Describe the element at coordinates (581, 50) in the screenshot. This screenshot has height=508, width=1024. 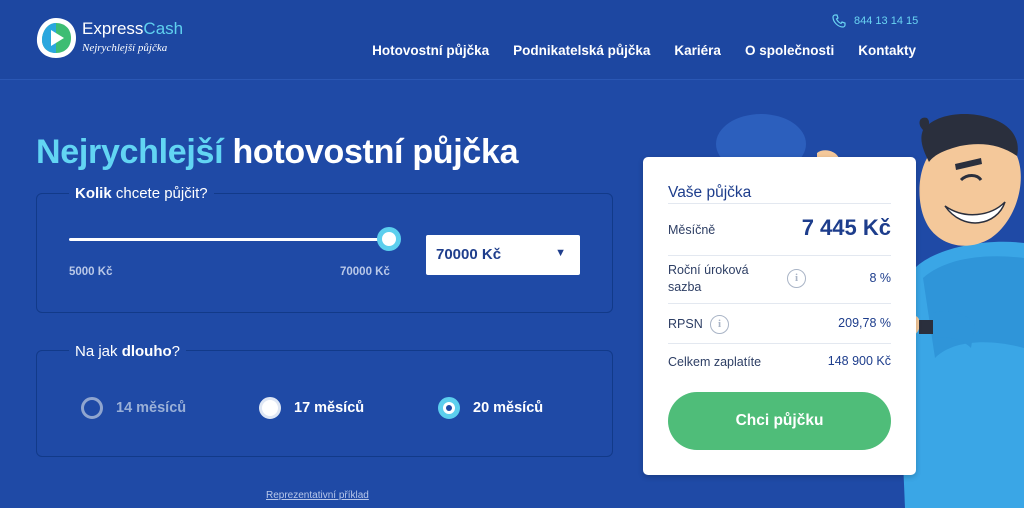
I see `nav-business-loan: Podnikatelská půjčka` at that location.